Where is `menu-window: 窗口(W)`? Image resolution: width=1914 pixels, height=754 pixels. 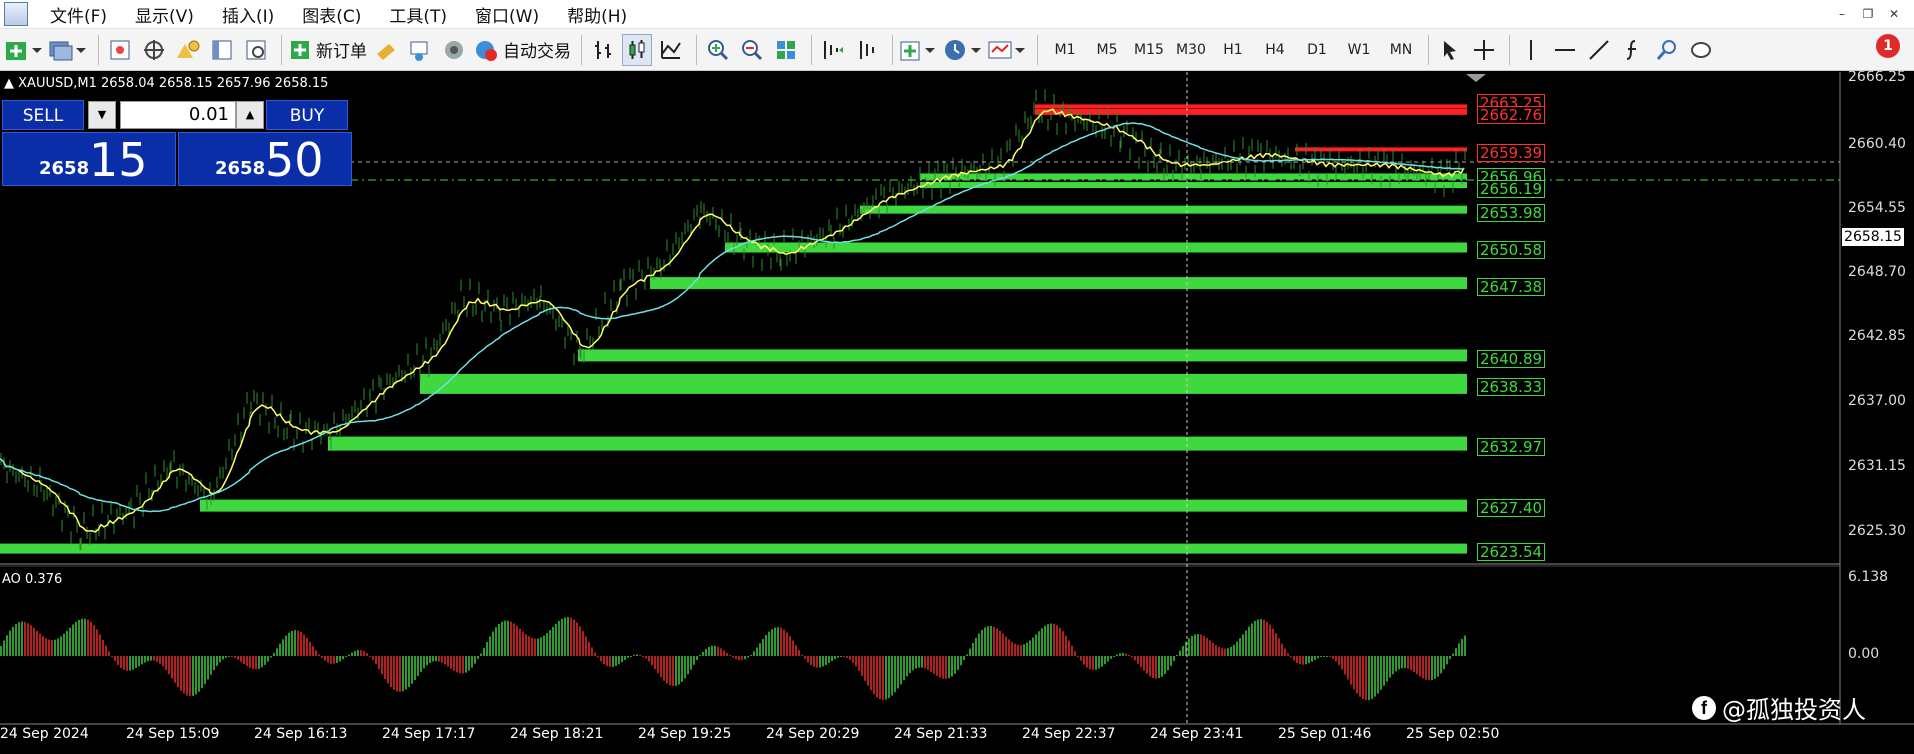
menu-window: 窗口(W) is located at coordinates (507, 14).